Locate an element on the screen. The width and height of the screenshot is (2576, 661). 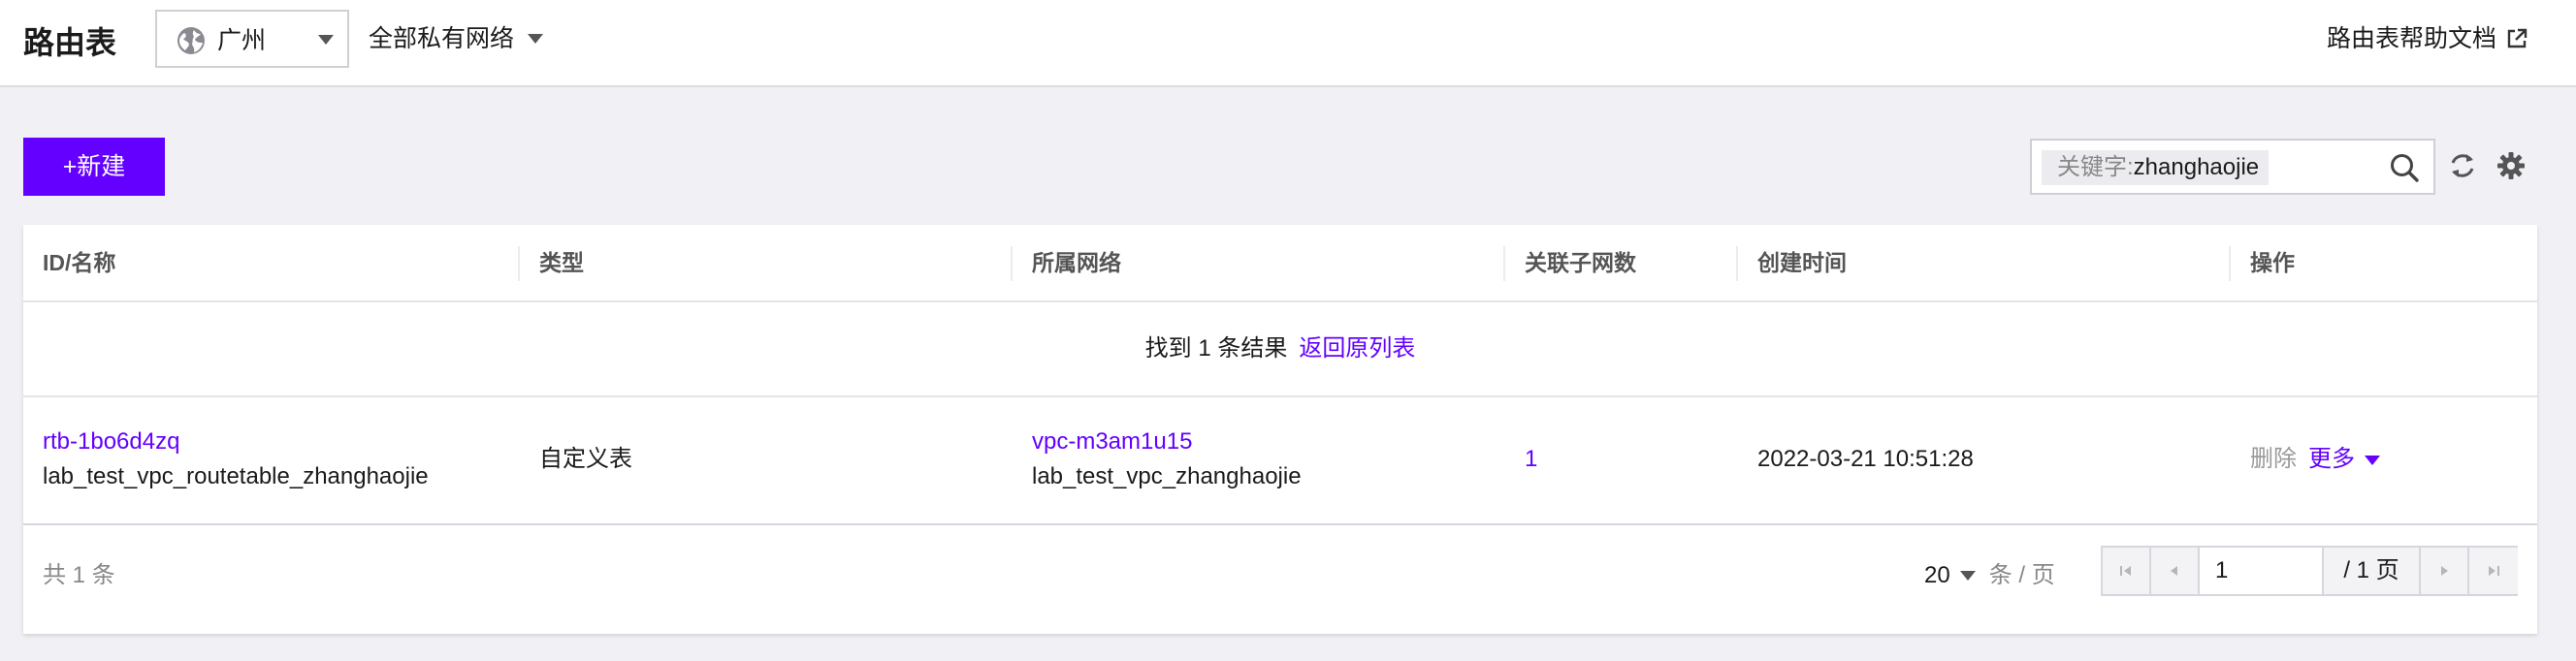
page-size-select: 20 条 / 页 is located at coordinates (1989, 576).